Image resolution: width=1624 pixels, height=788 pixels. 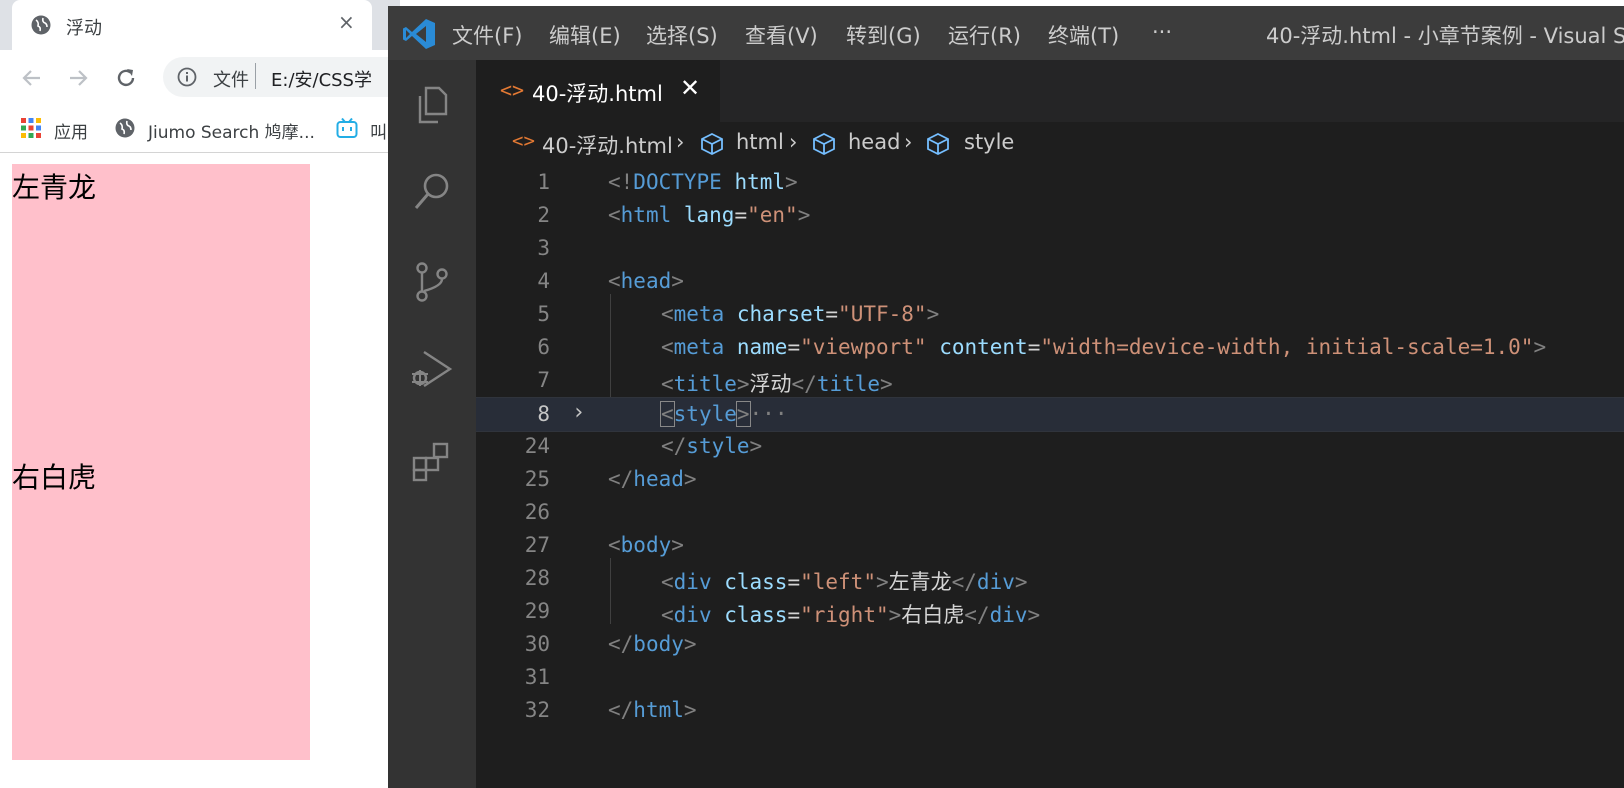 I want to click on explorer-files-icon, so click(x=432, y=104).